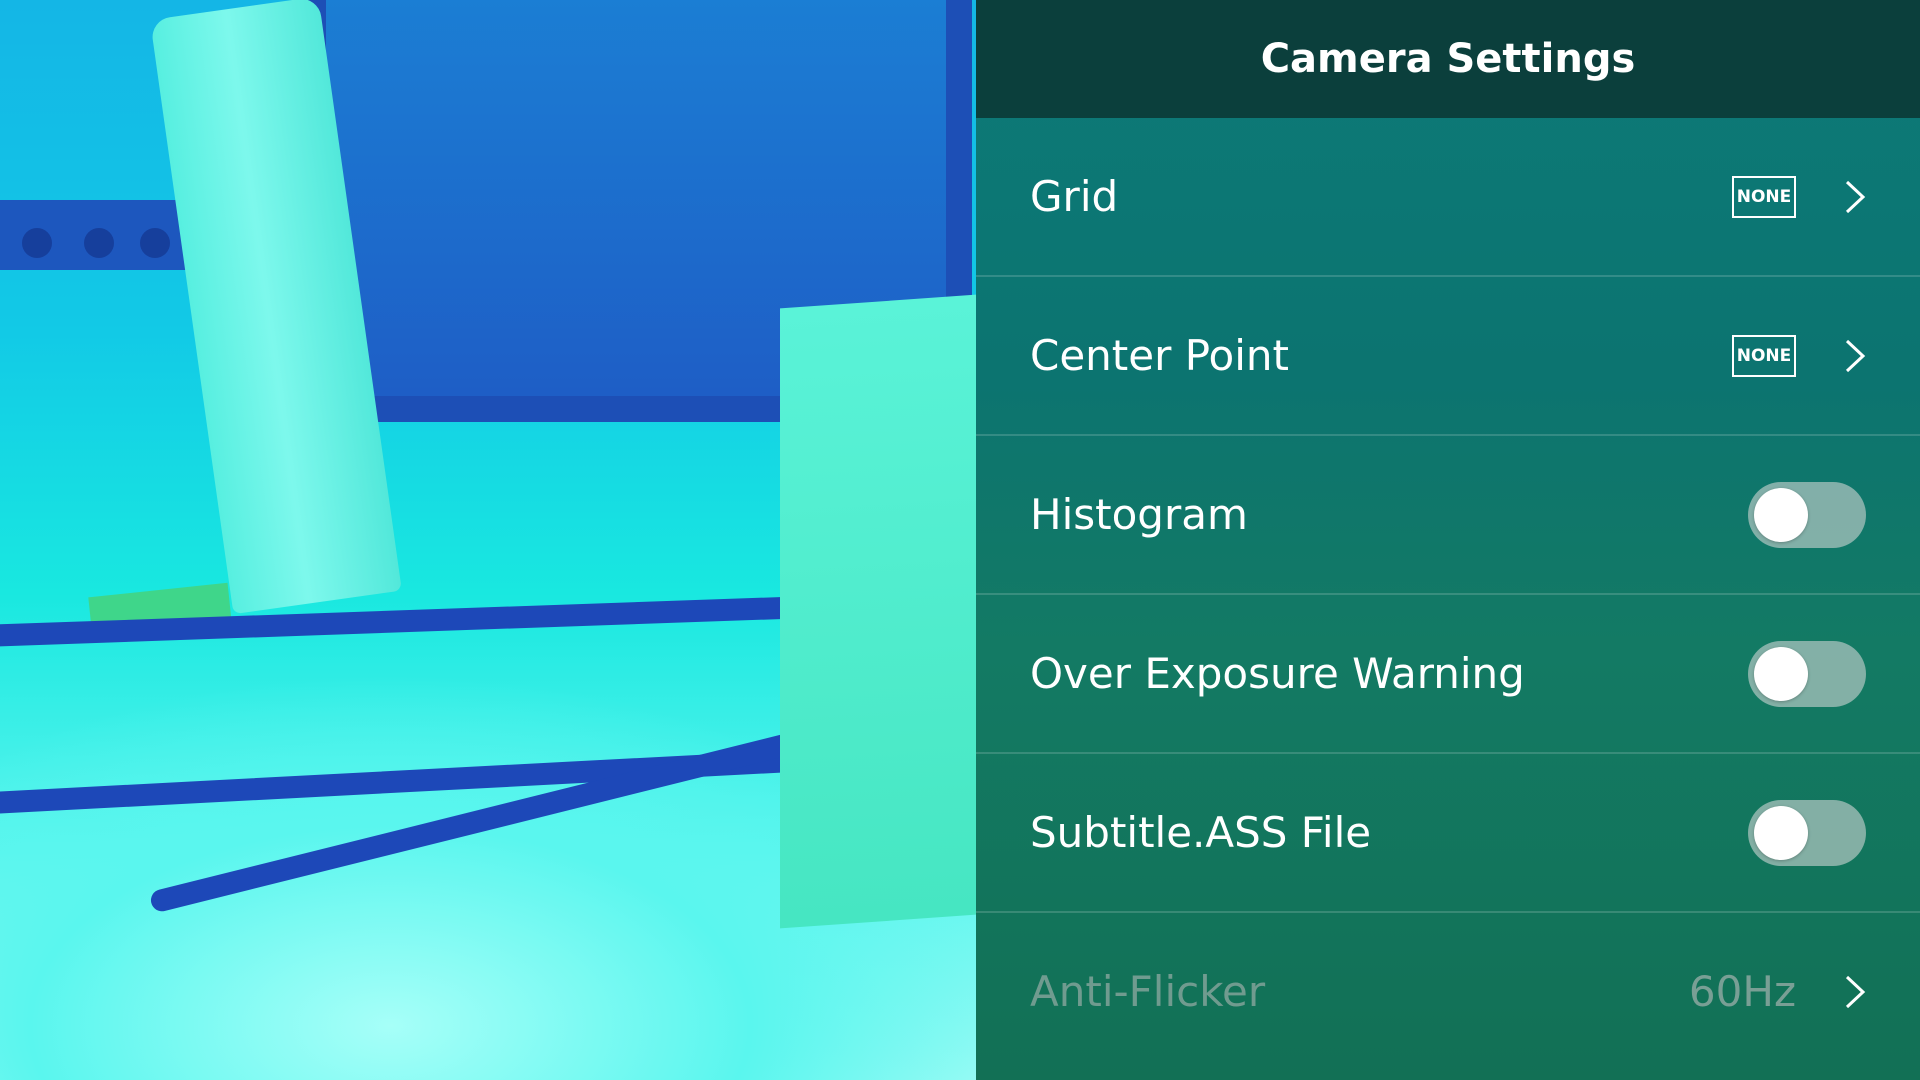  What do you see at coordinates (1159, 355) in the screenshot?
I see `setting-label: Center Point` at bounding box center [1159, 355].